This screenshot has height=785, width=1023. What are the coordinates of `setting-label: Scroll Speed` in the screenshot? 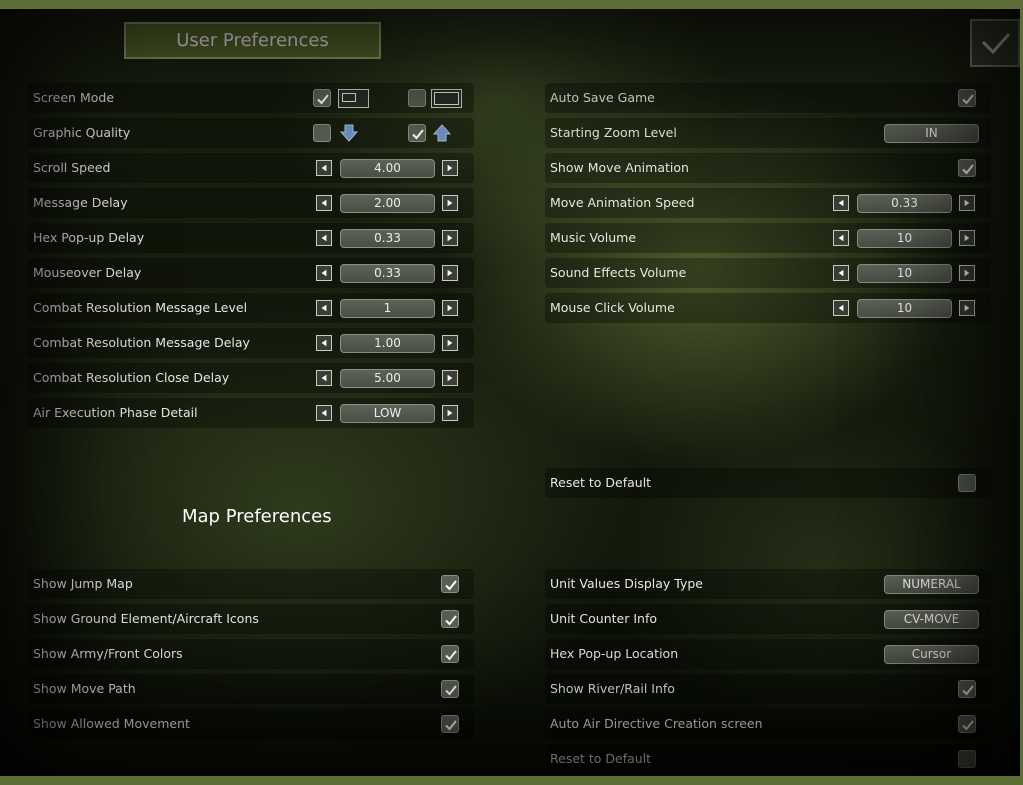 It's located at (72, 167).